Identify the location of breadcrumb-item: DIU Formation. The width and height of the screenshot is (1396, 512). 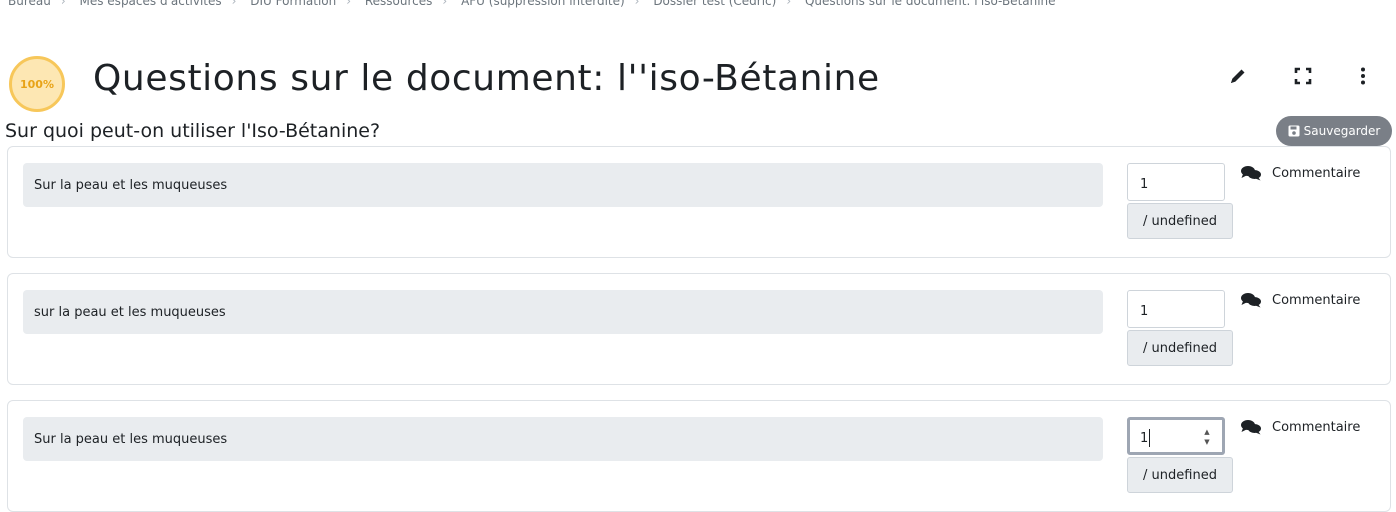
(293, 4).